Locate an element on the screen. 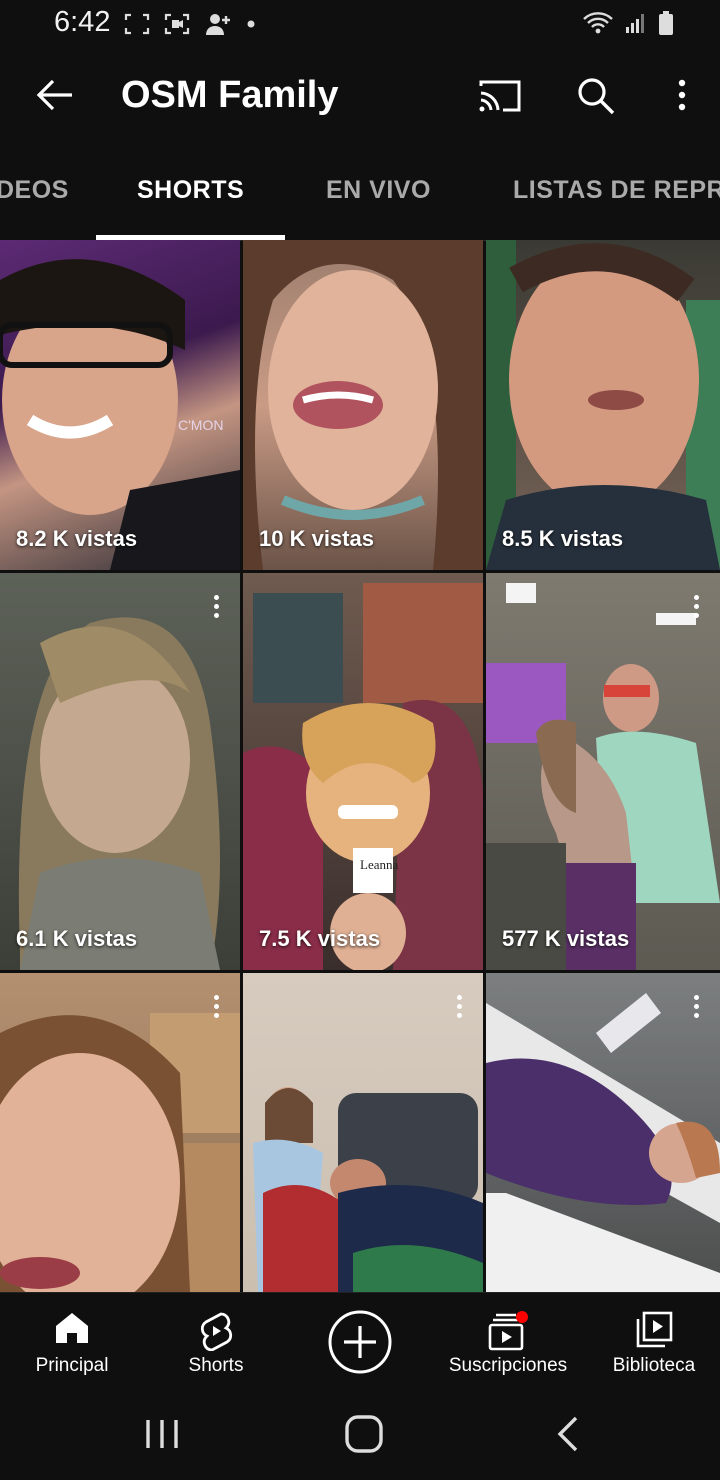 The height and width of the screenshot is (1480, 720). nav-home: Principal is located at coordinates (72, 1344).